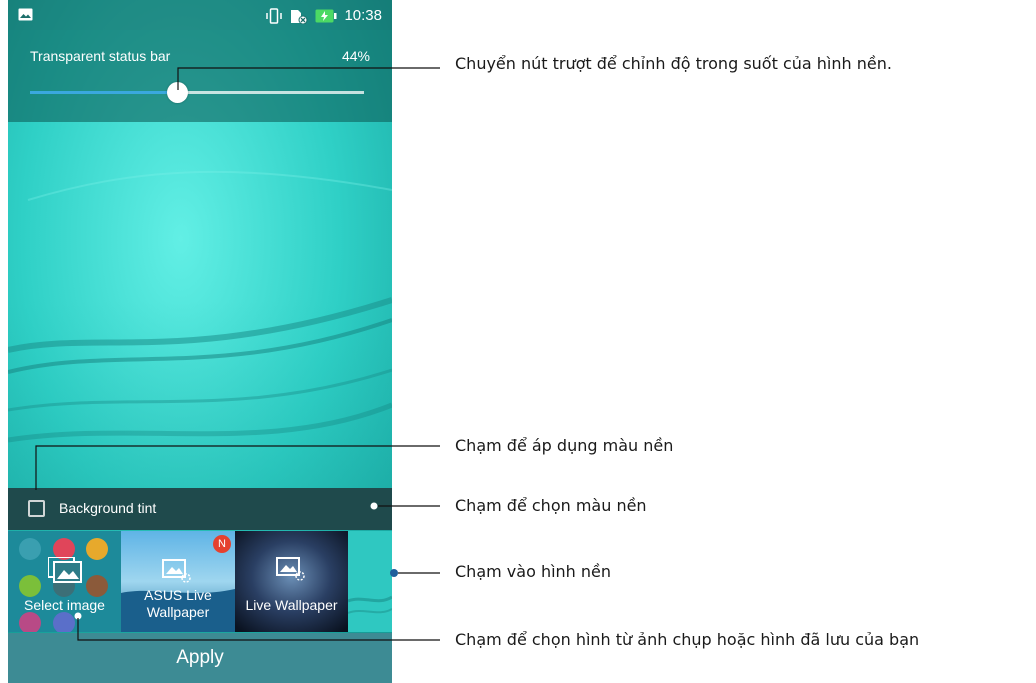 Image resolution: width=1036 pixels, height=683 pixels. What do you see at coordinates (237, 467) in the screenshot?
I see `tint-apply-callout-line` at bounding box center [237, 467].